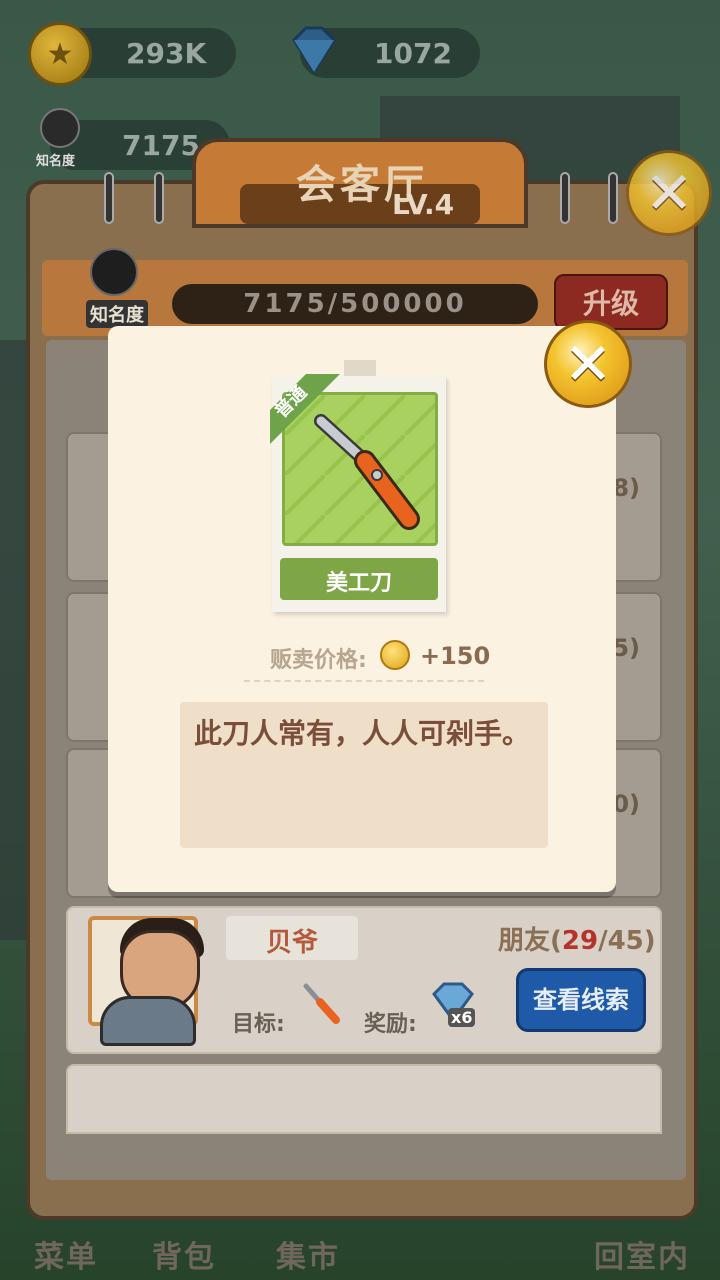 The image size is (720, 1280). I want to click on relation-count: 5), so click(626, 648).